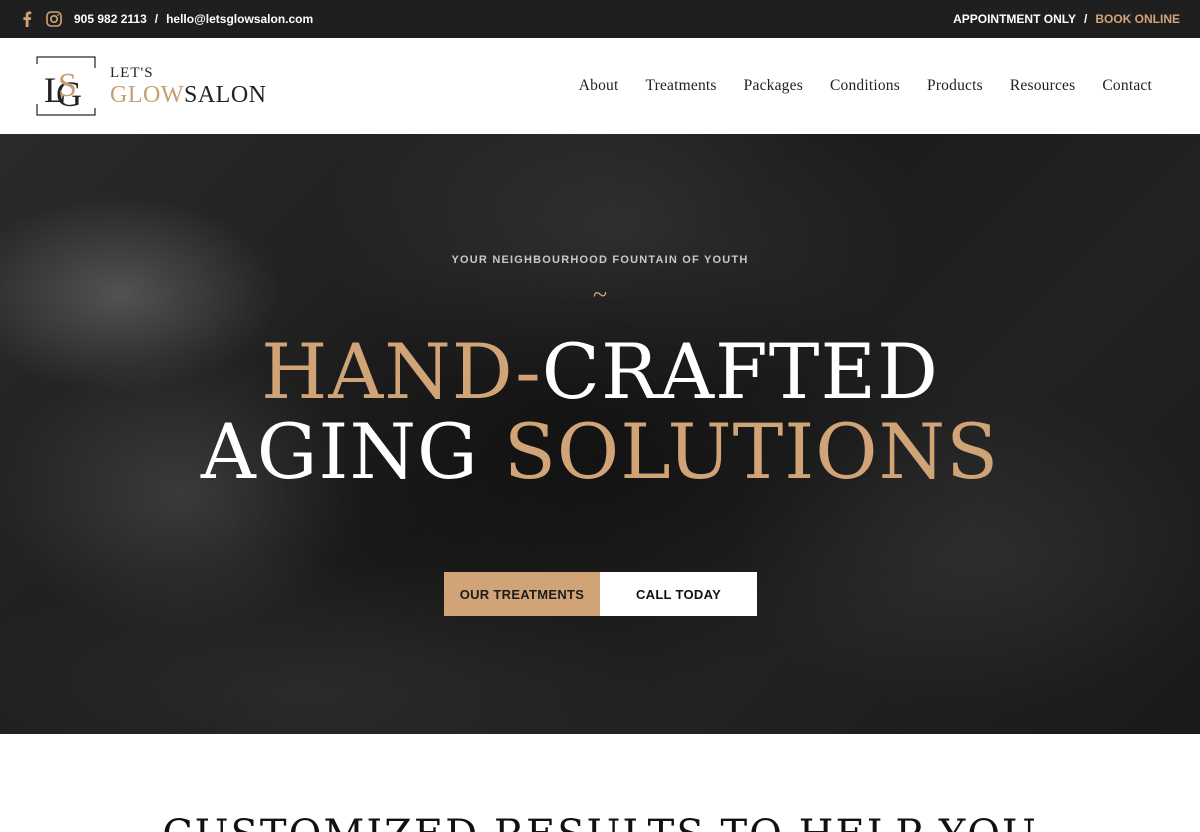 This screenshot has width=1200, height=832. I want to click on logo-name: GLOWSALON, so click(188, 95).